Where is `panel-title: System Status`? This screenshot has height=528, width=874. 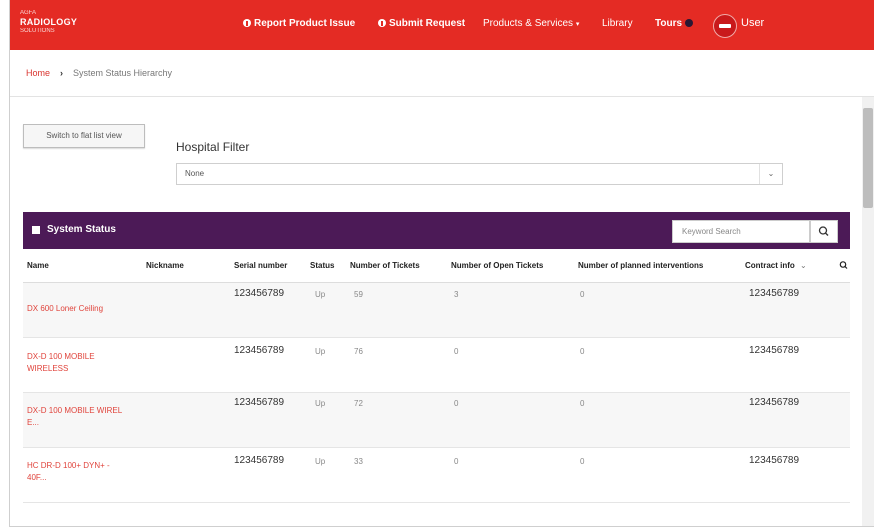 panel-title: System Status is located at coordinates (81, 229).